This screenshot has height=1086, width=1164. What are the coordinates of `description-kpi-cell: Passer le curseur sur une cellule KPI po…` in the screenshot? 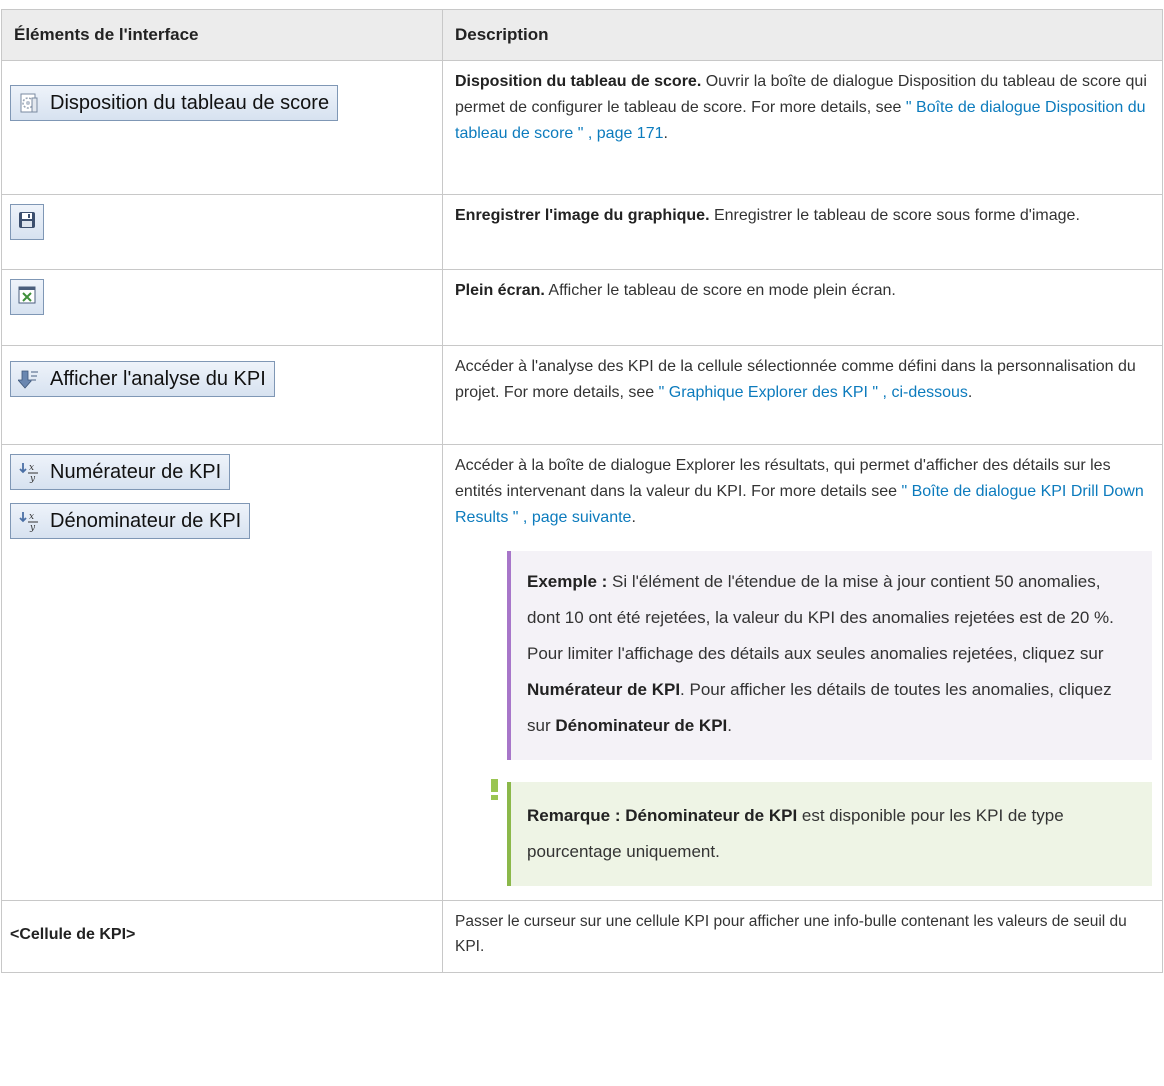 It's located at (802, 936).